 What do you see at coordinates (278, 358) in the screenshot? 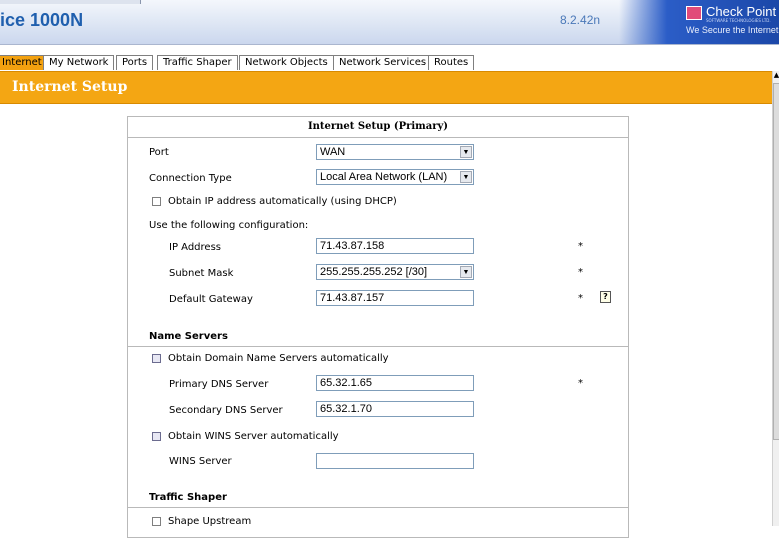
I see `auto-dns-label: Obtain Domain Name Servers automatically` at bounding box center [278, 358].